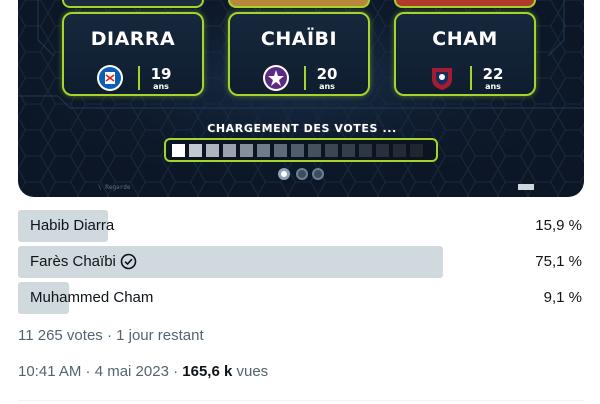 This screenshot has width=600, height=404. I want to click on poll-option-text: Muhammed Cham, so click(92, 297).